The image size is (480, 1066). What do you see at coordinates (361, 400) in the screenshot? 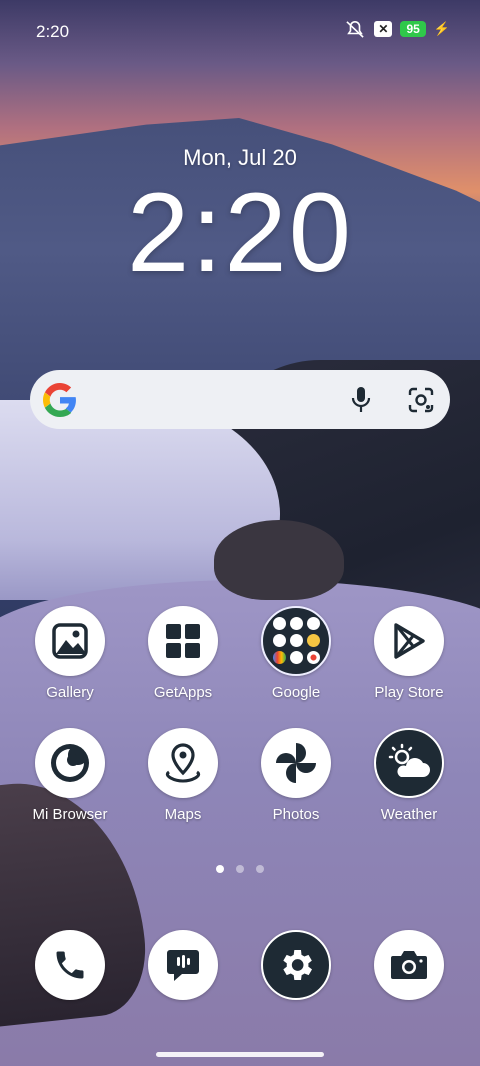
I see `mic-icon` at bounding box center [361, 400].